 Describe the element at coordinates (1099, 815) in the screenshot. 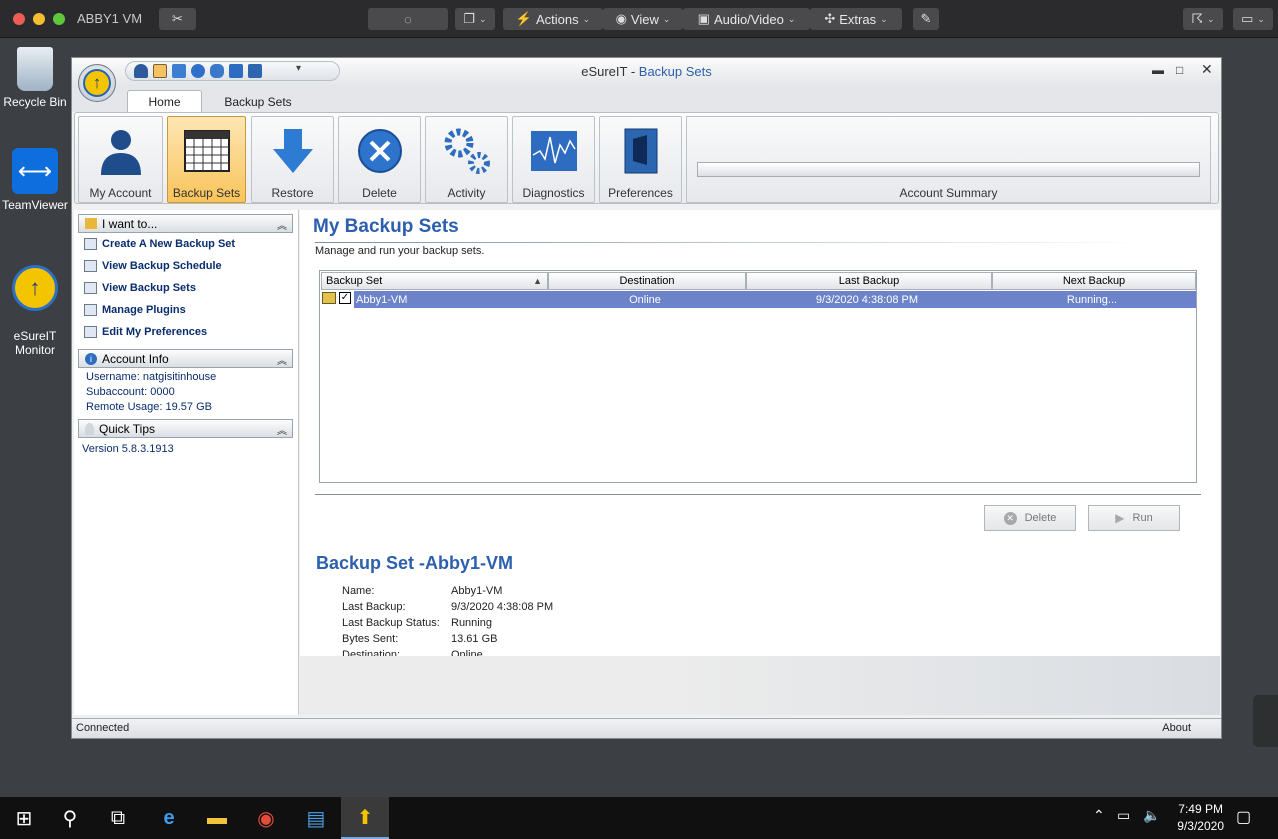

I see `tray-chevron-icon: ⌃` at that location.